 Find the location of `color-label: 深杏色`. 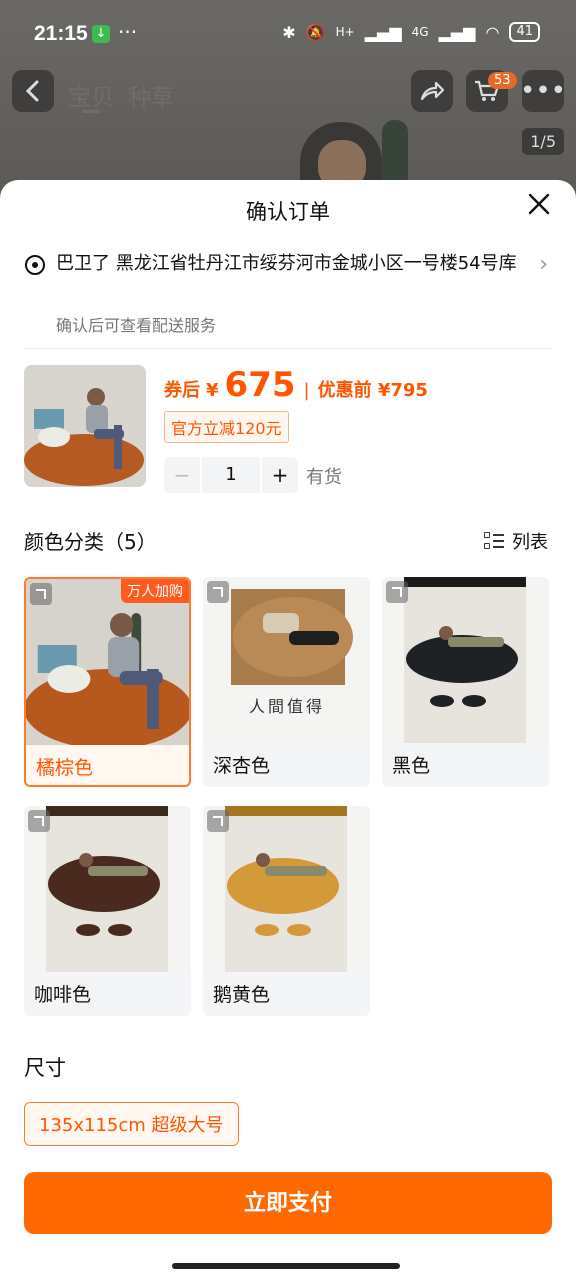

color-label: 深杏色 is located at coordinates (242, 766).